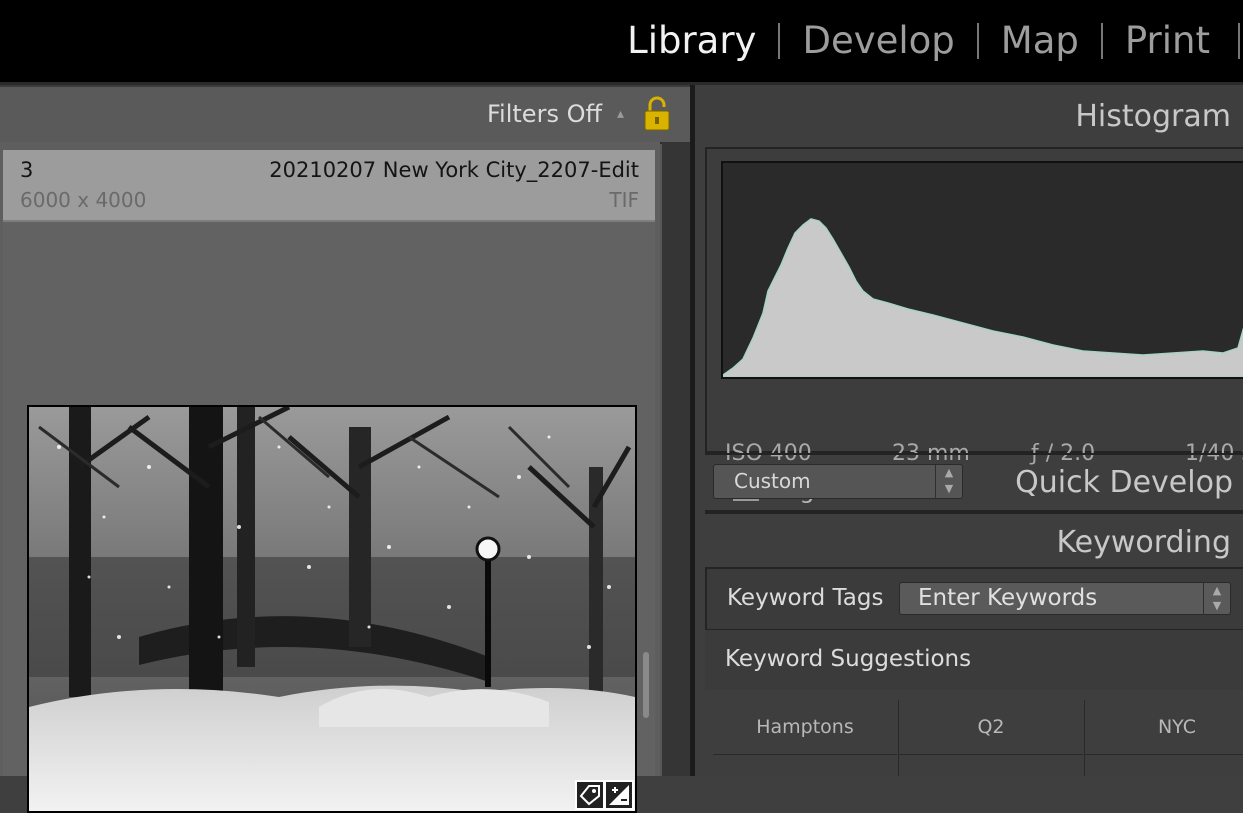  What do you see at coordinates (991, 727) in the screenshot?
I see `keyword-suggestion: Q2` at bounding box center [991, 727].